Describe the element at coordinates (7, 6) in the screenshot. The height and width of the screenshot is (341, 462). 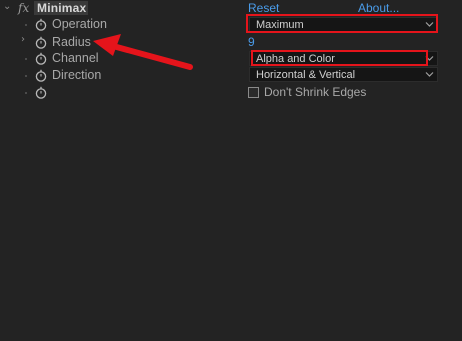
I see `twirl-down-icon: ⌄` at that location.